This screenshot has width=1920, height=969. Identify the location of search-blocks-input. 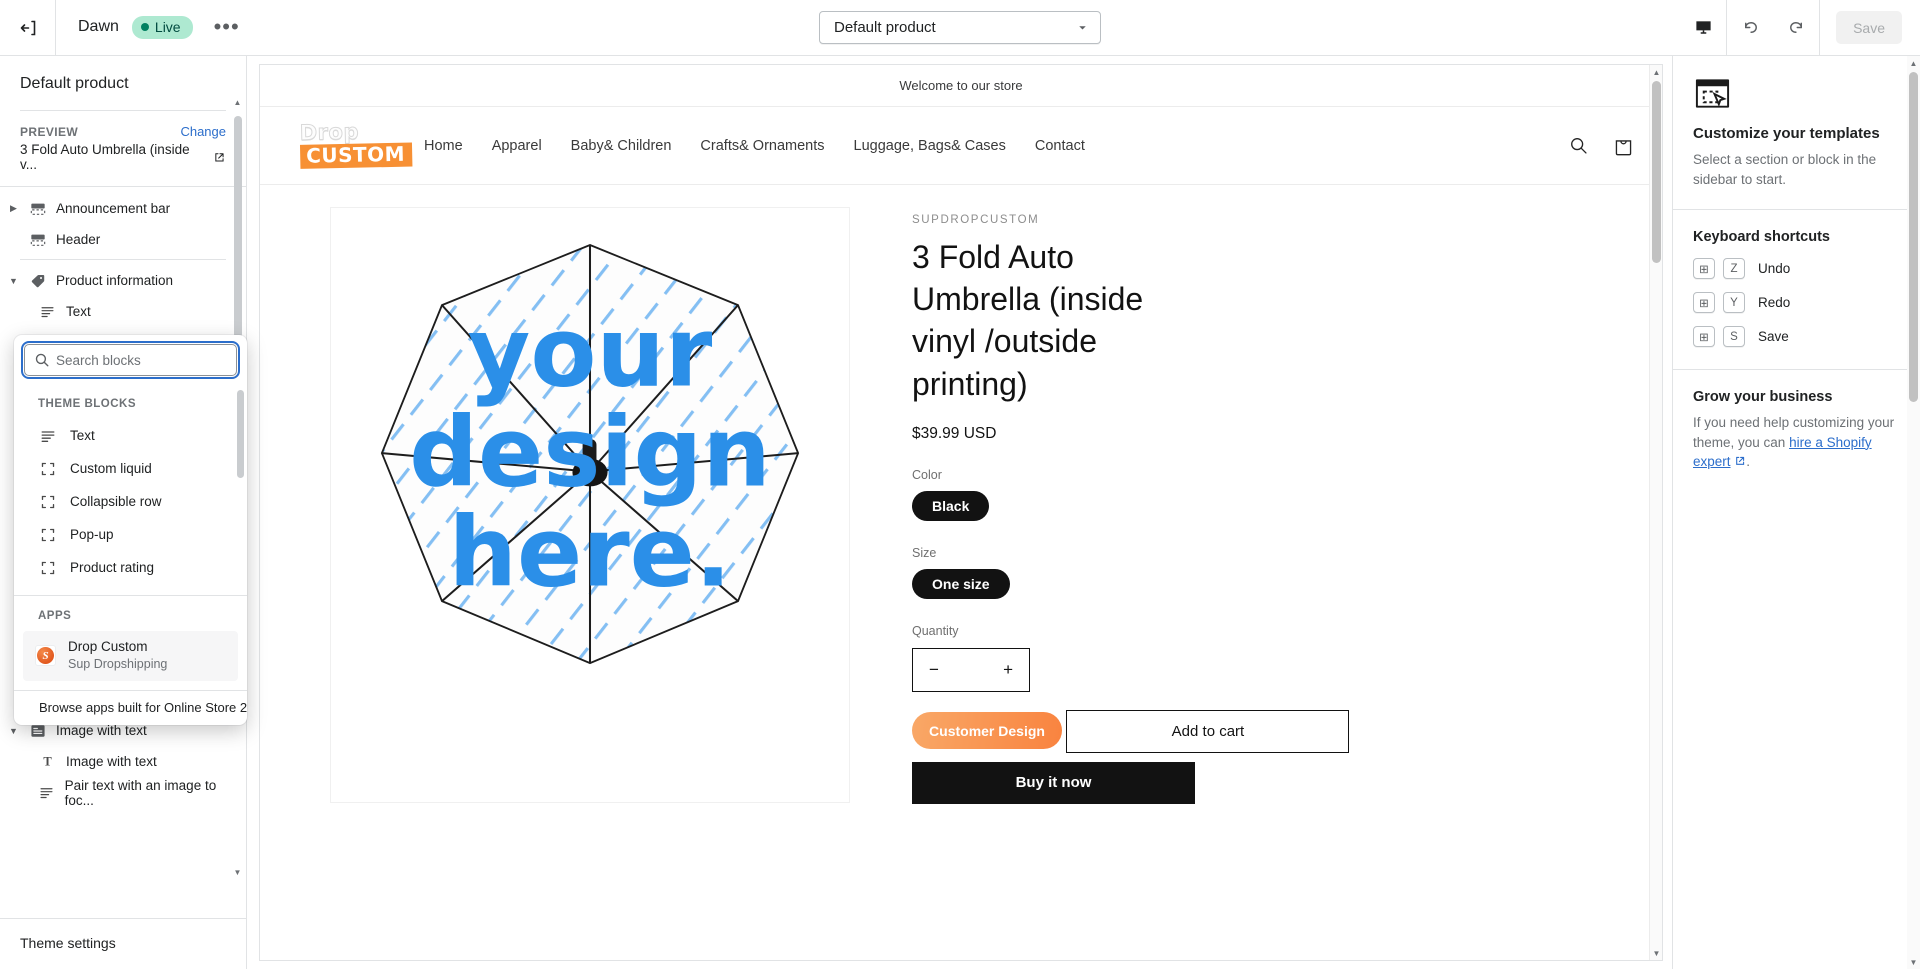
(146, 360).